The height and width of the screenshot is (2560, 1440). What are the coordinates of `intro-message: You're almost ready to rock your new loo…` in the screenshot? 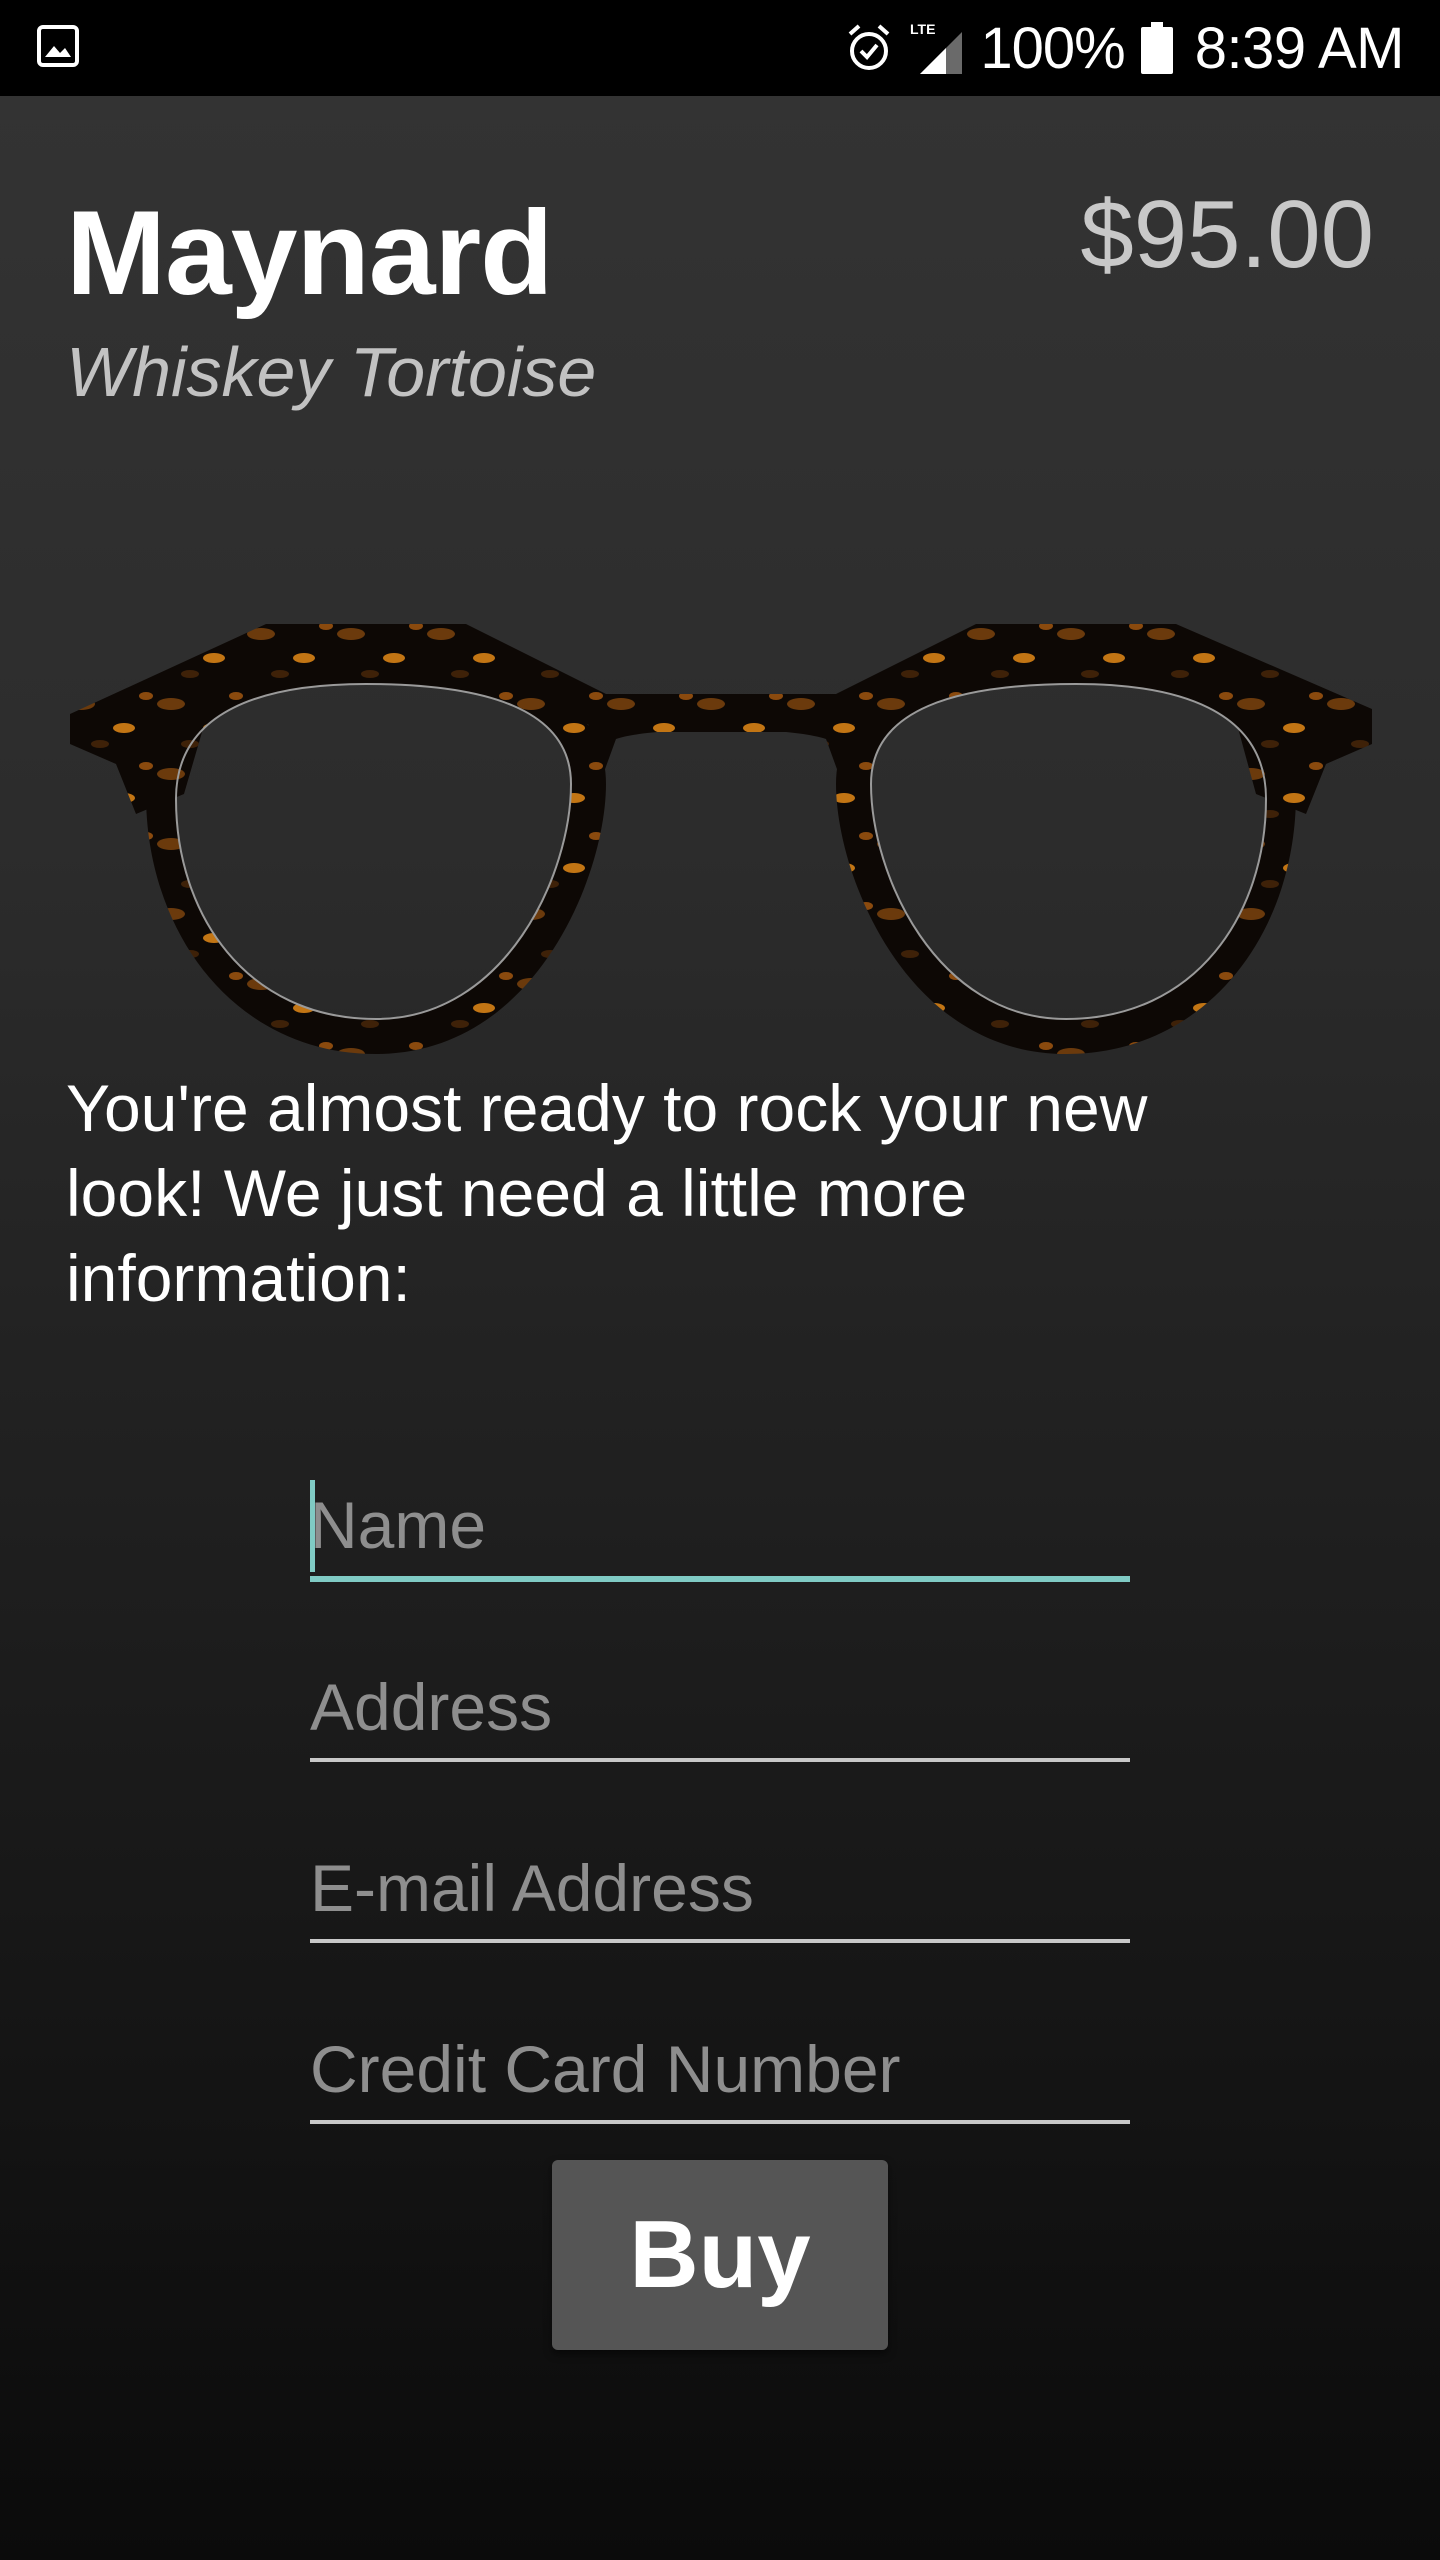 It's located at (607, 1193).